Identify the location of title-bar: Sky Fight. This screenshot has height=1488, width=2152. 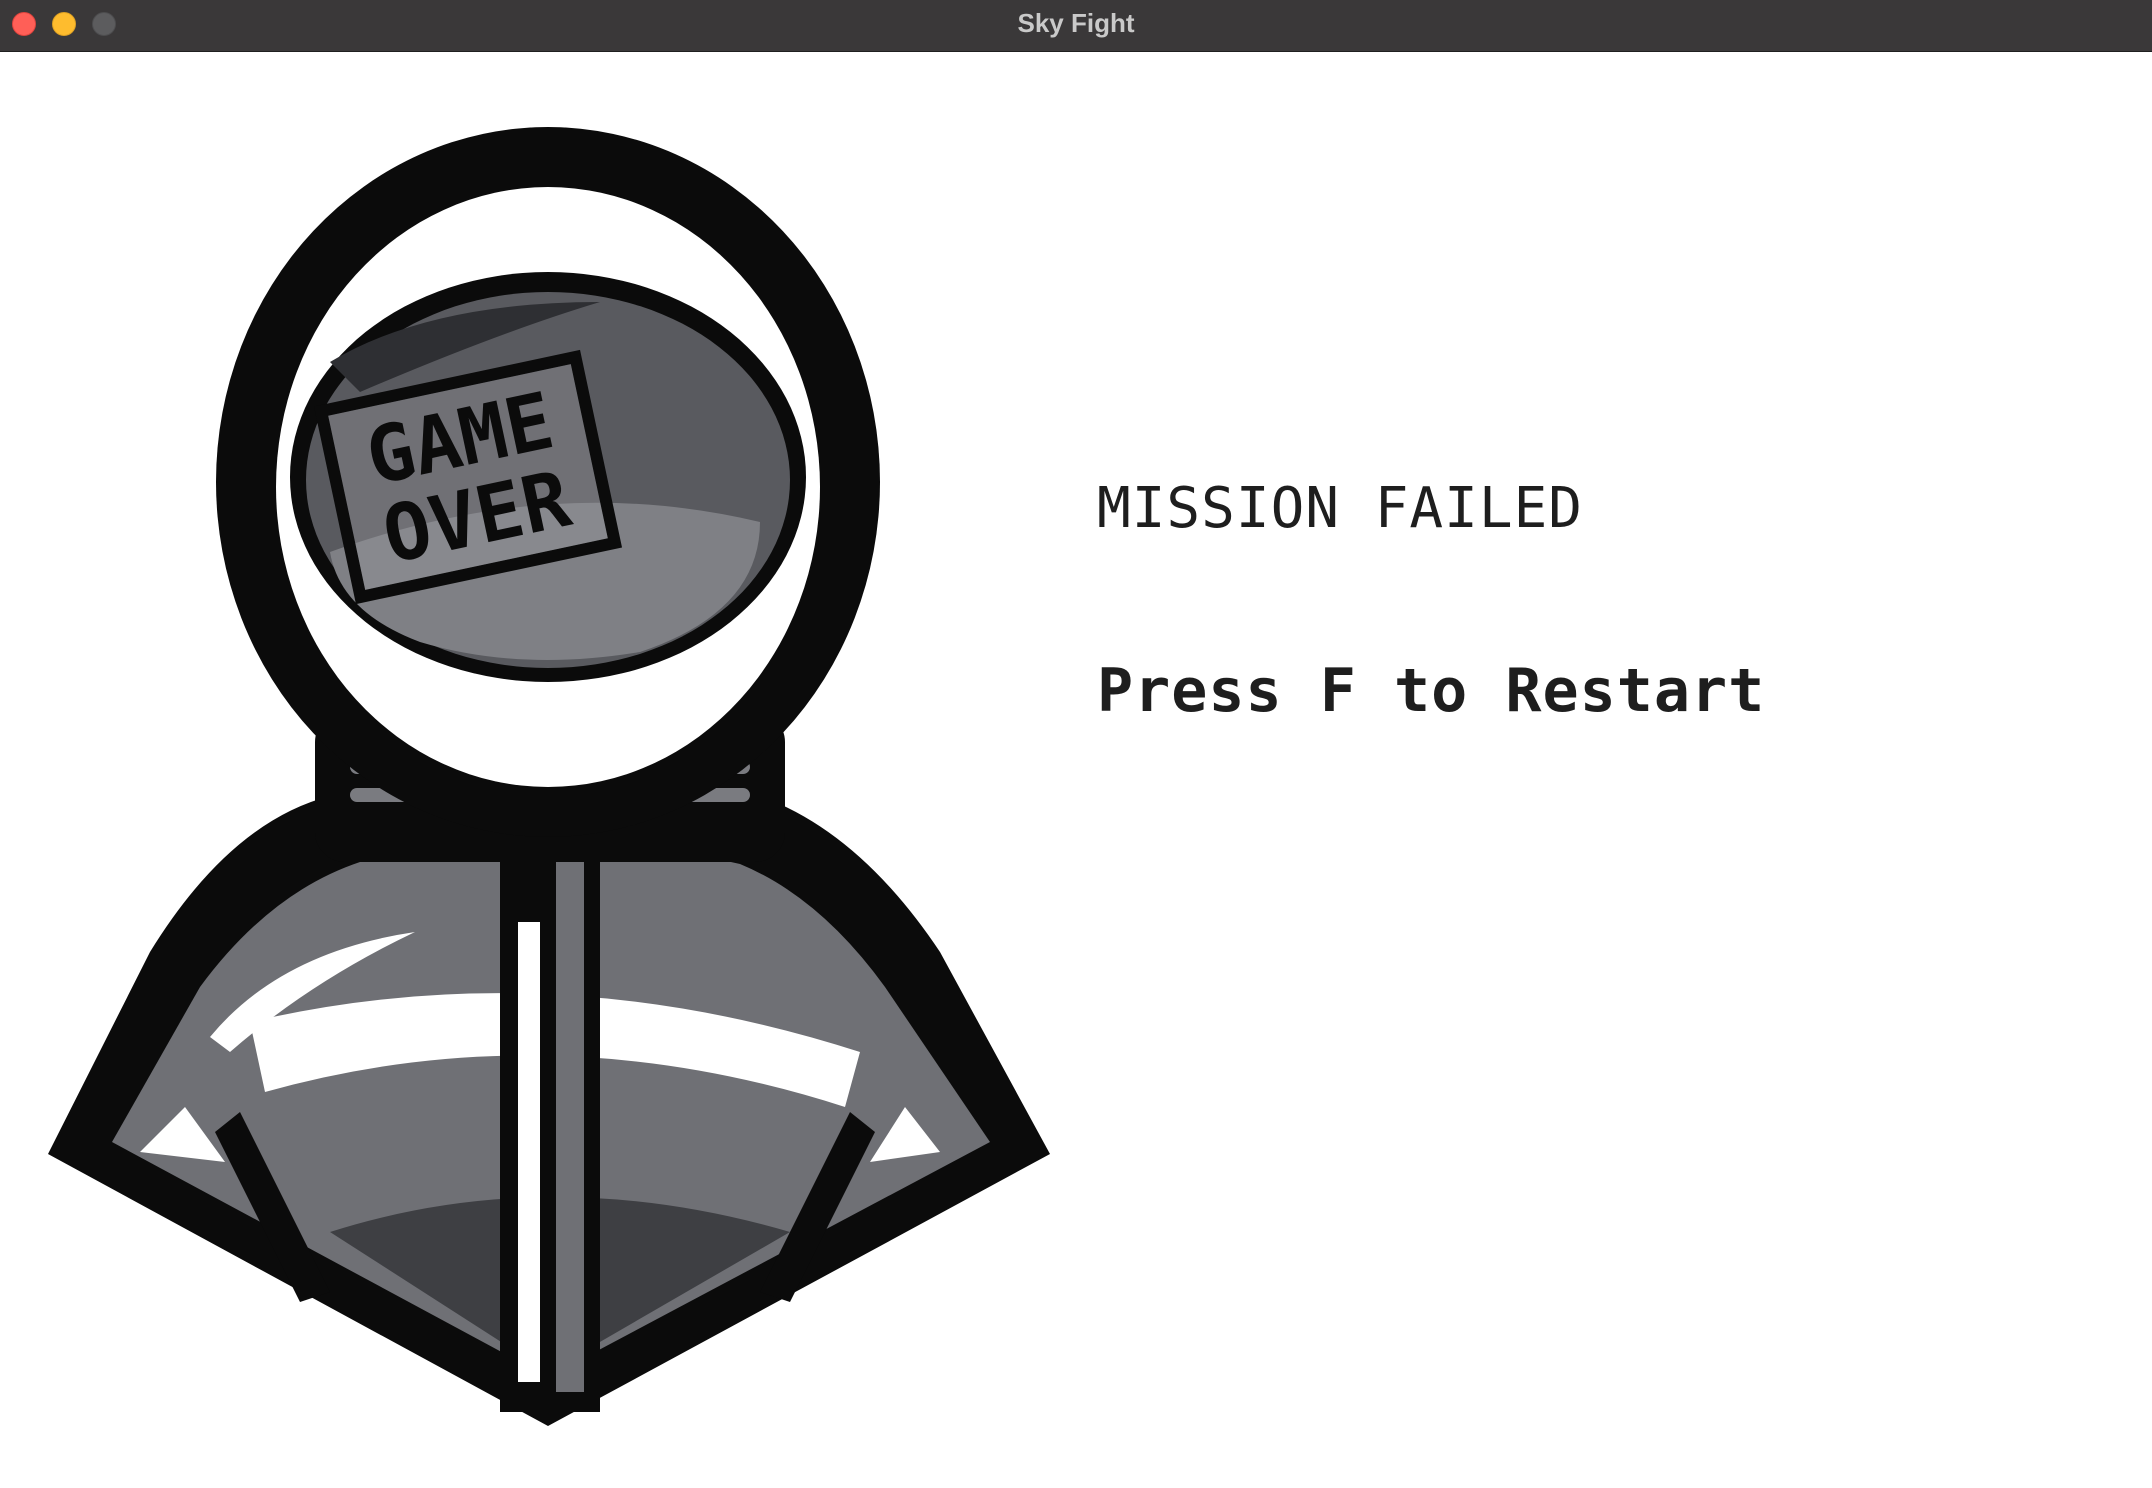
(1076, 26).